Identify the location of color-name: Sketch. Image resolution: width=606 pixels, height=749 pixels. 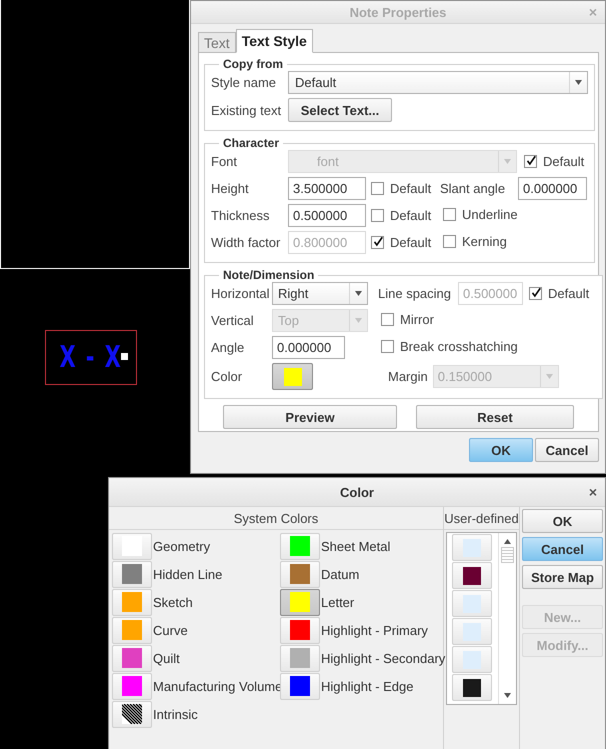
(173, 602).